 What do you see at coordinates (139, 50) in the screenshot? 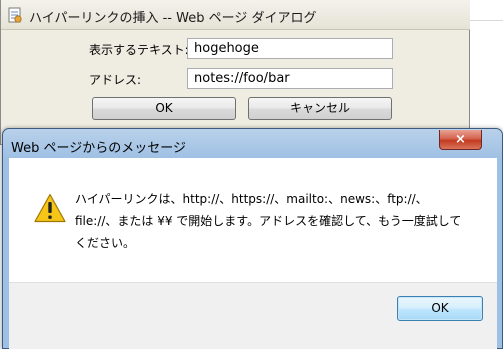
I see `display-text-label: 表示するテキスト:` at bounding box center [139, 50].